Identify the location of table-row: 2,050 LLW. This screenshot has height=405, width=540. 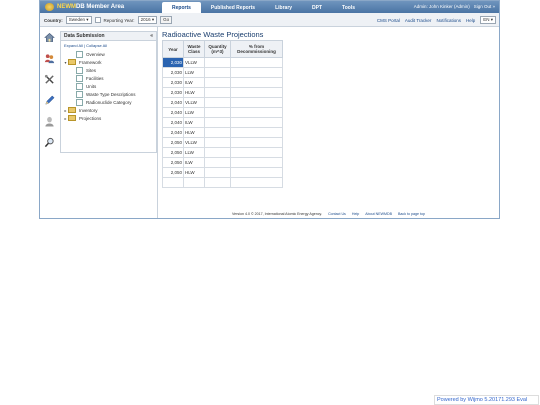
(222, 152).